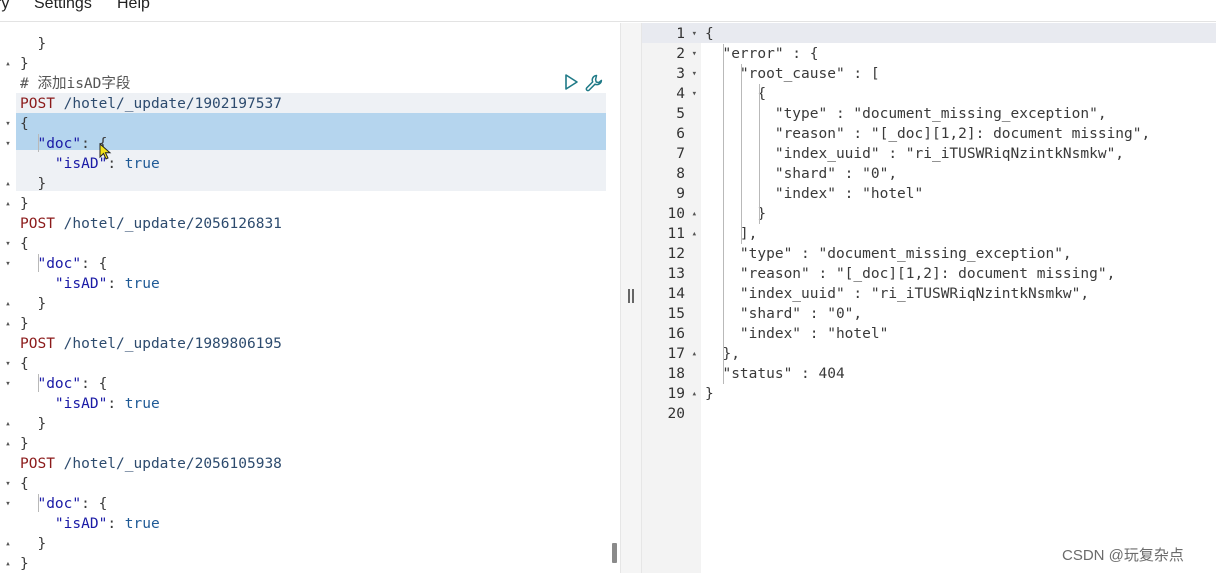 The image size is (1216, 573). What do you see at coordinates (172, 224) in the screenshot?
I see `request-url: /hotel/_update/2056126831` at bounding box center [172, 224].